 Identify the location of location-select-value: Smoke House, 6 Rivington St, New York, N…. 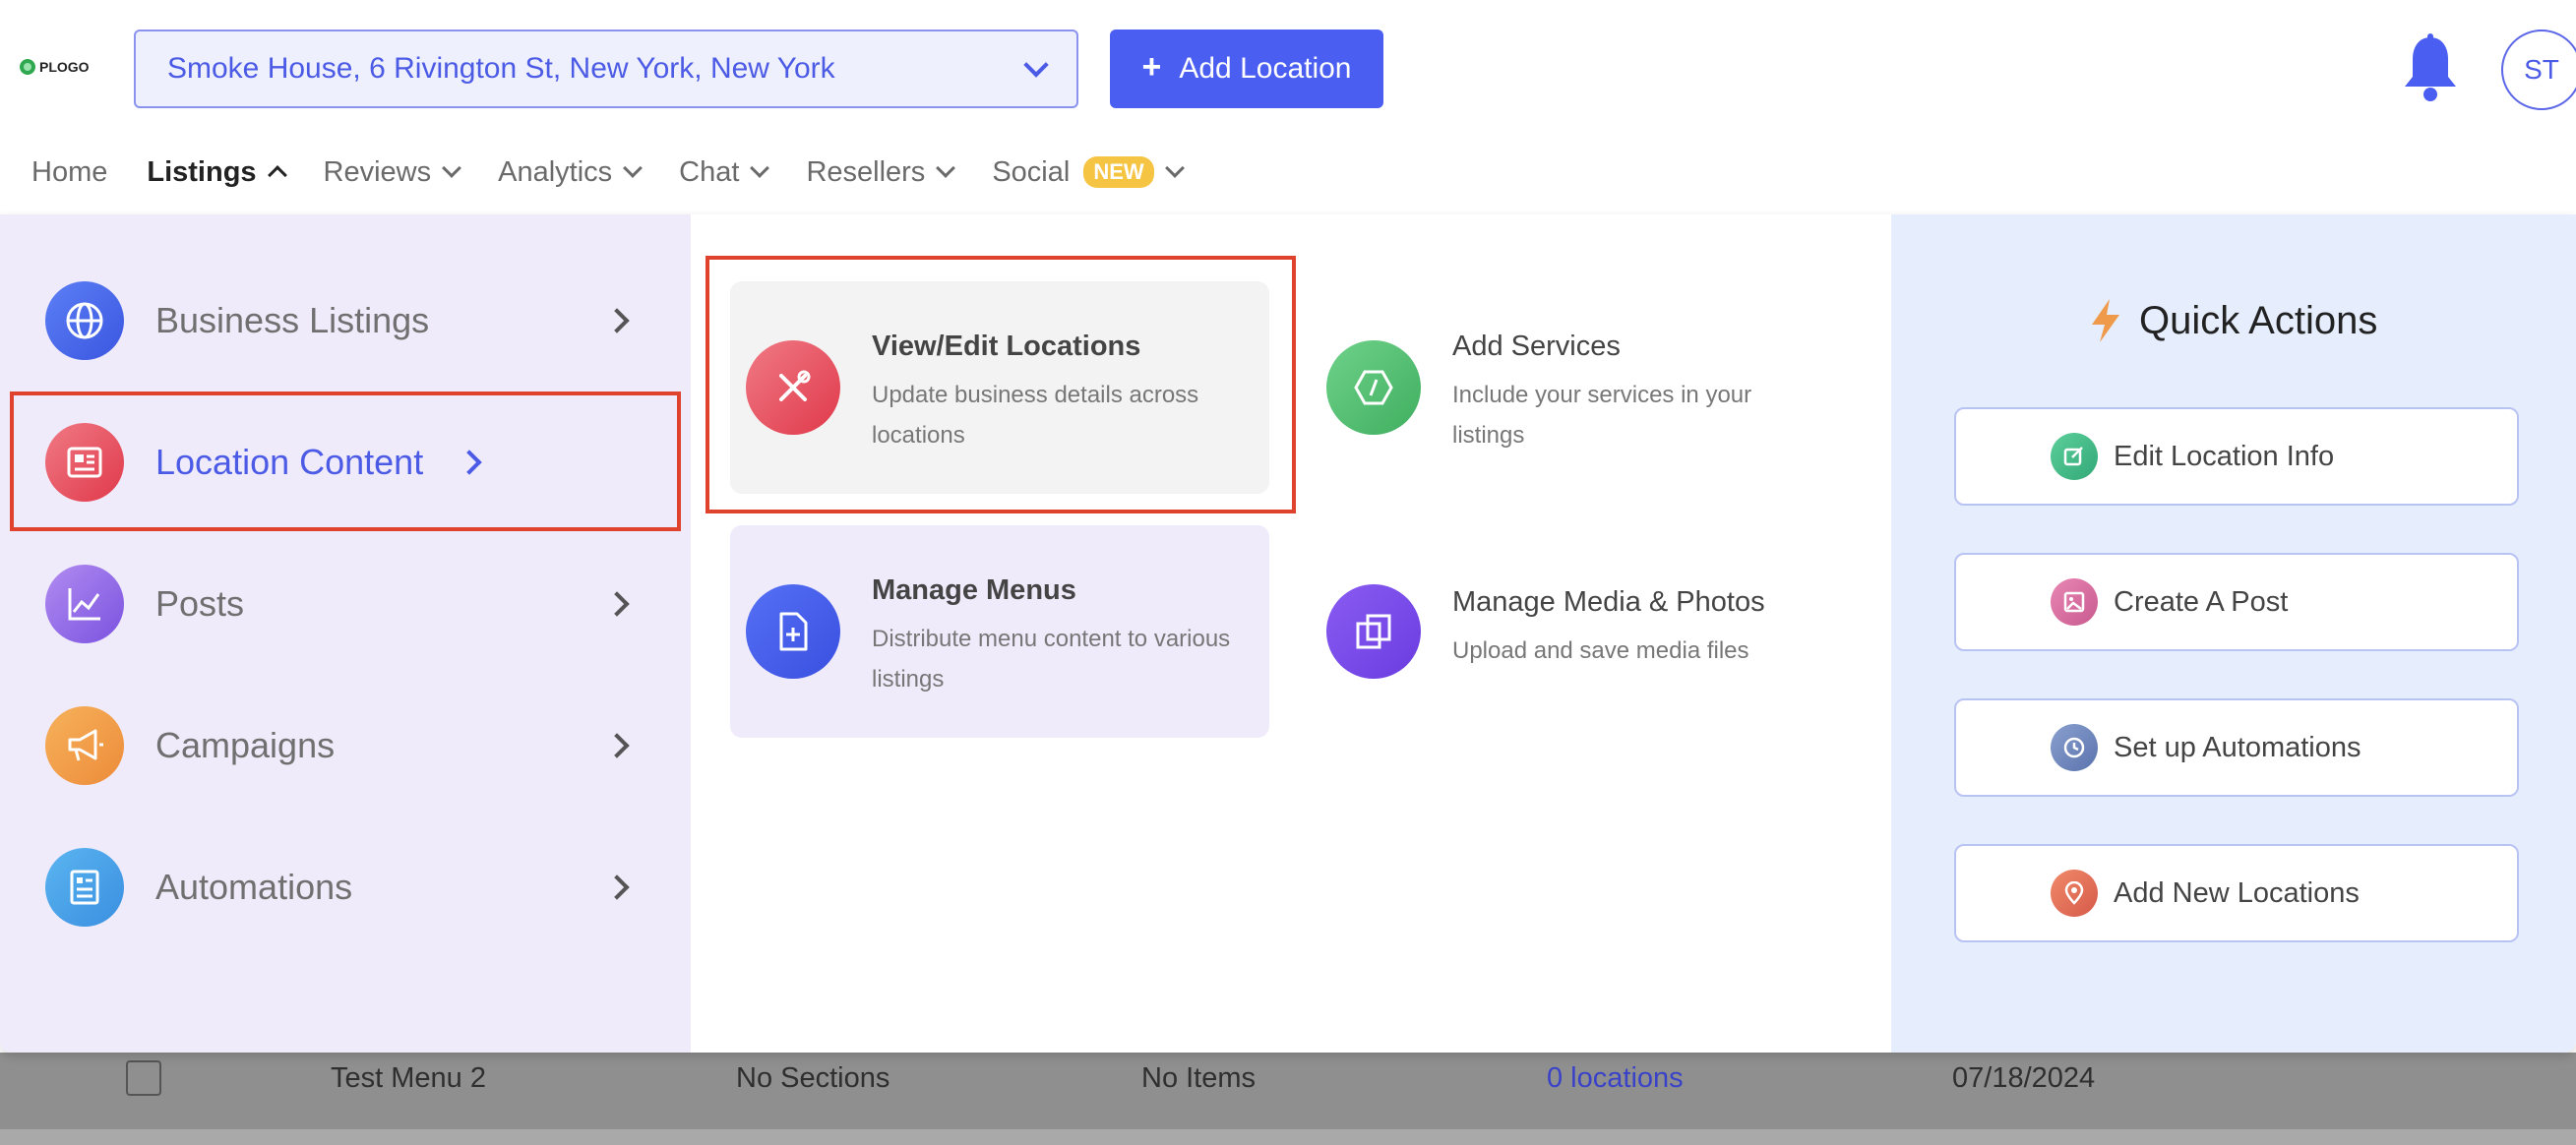
(501, 68).